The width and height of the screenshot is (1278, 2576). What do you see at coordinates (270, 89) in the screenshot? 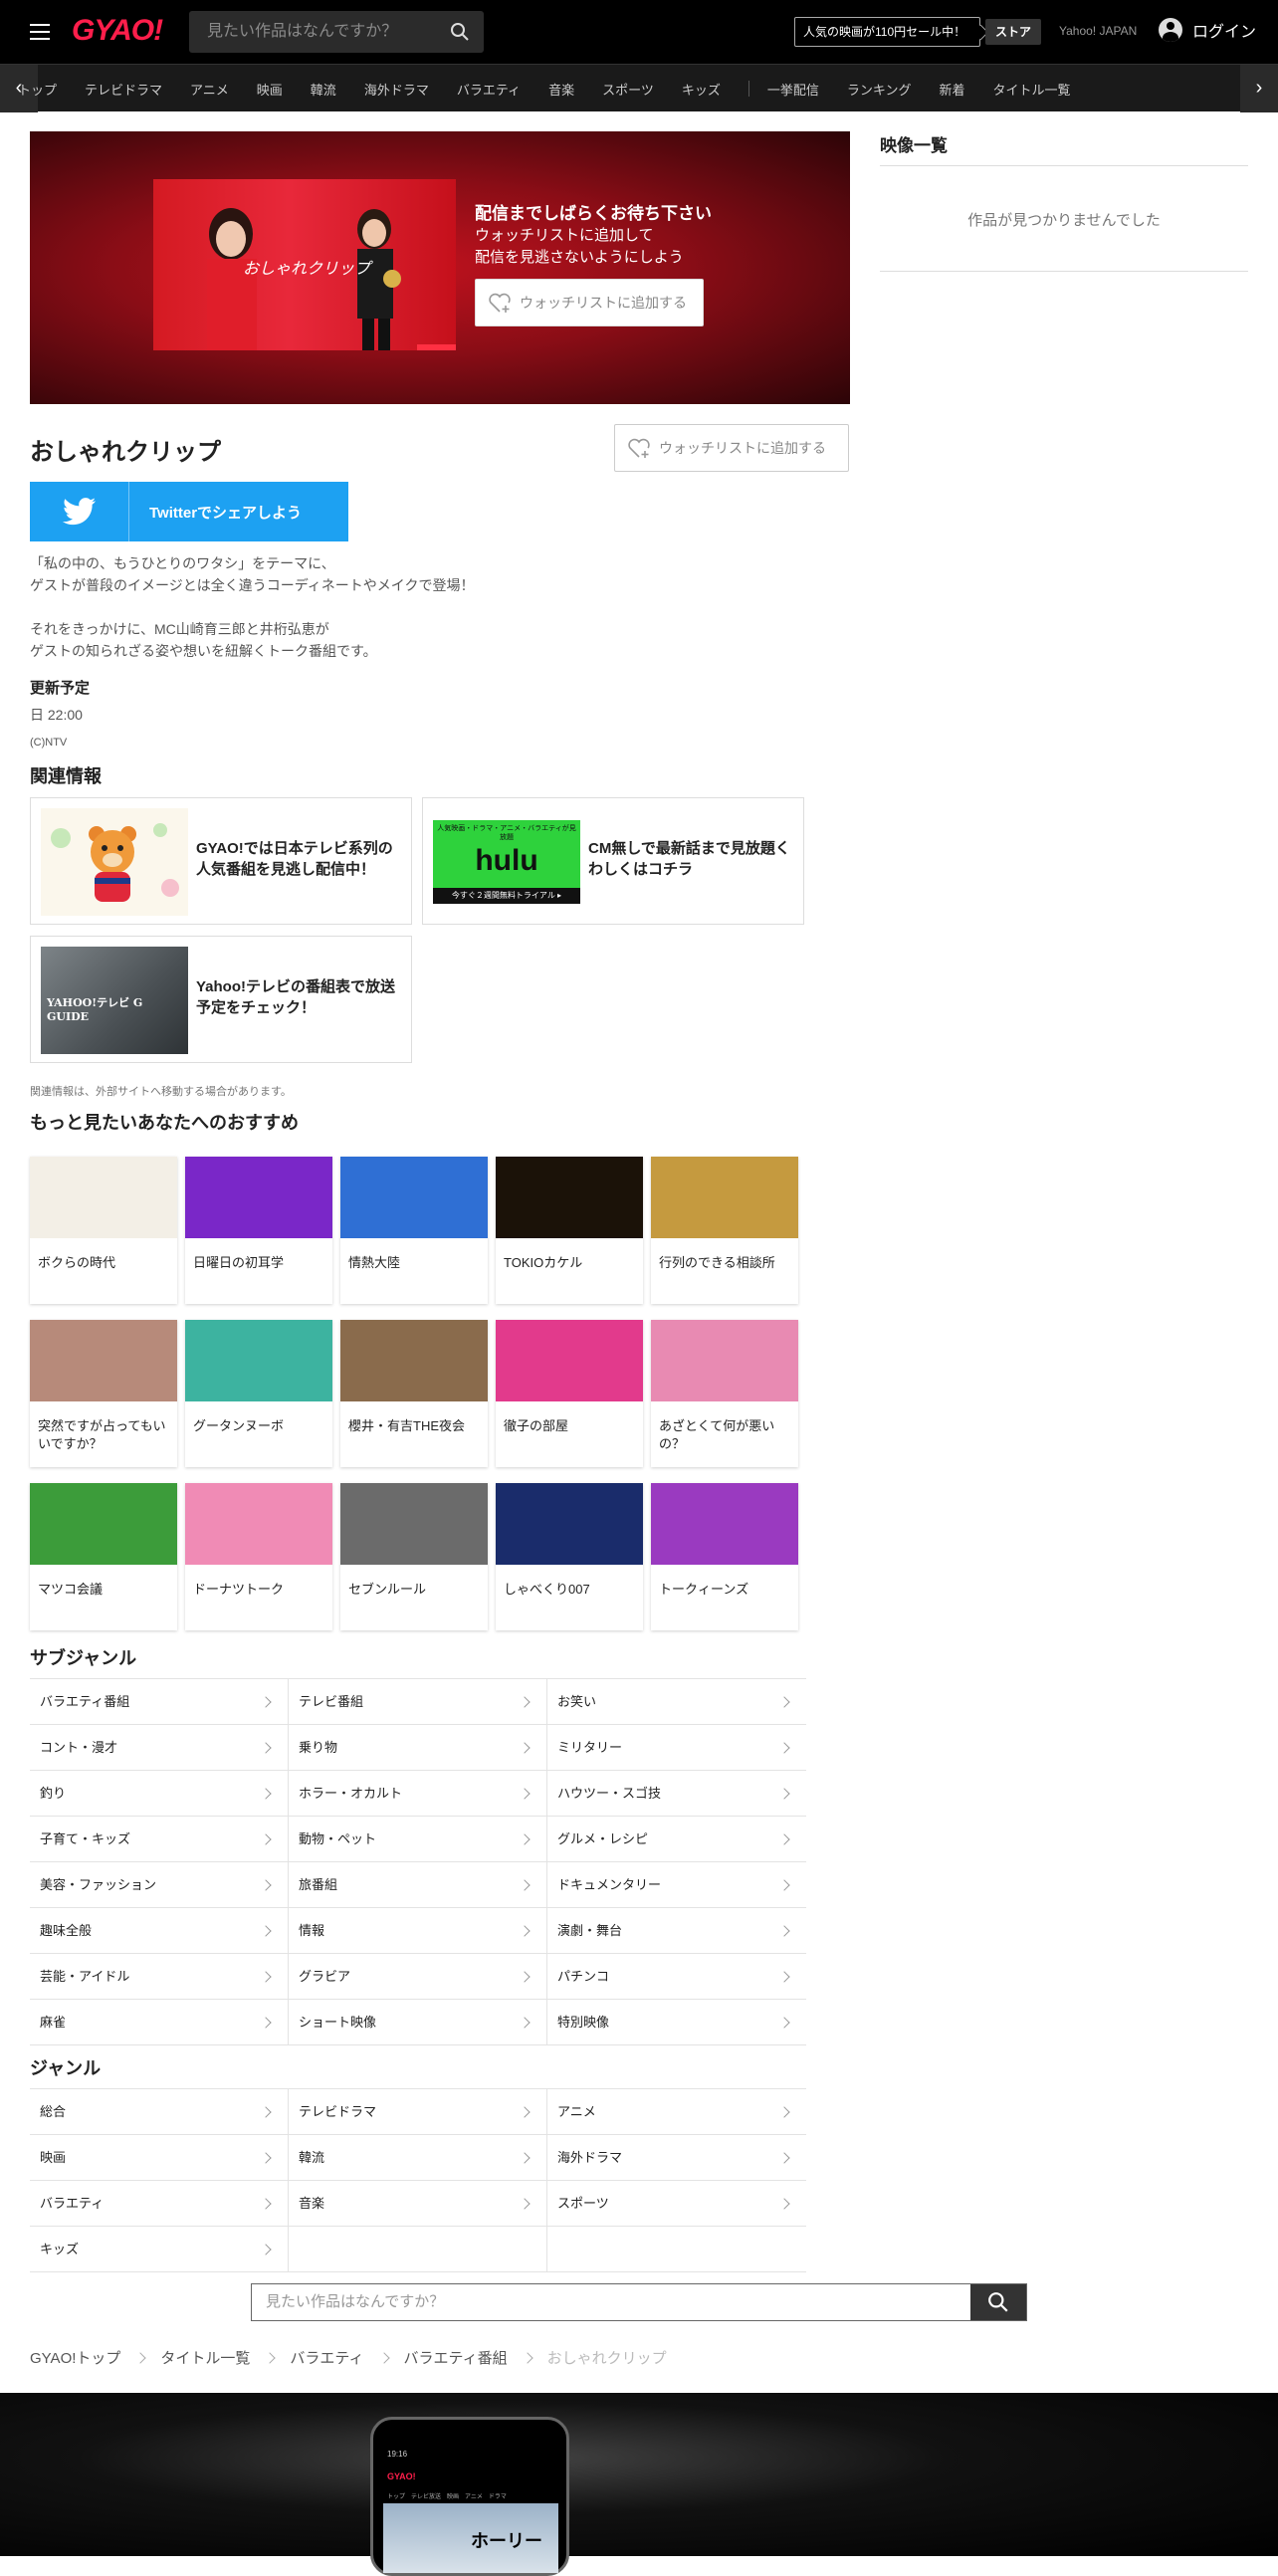
I see `nav-item: 映画` at bounding box center [270, 89].